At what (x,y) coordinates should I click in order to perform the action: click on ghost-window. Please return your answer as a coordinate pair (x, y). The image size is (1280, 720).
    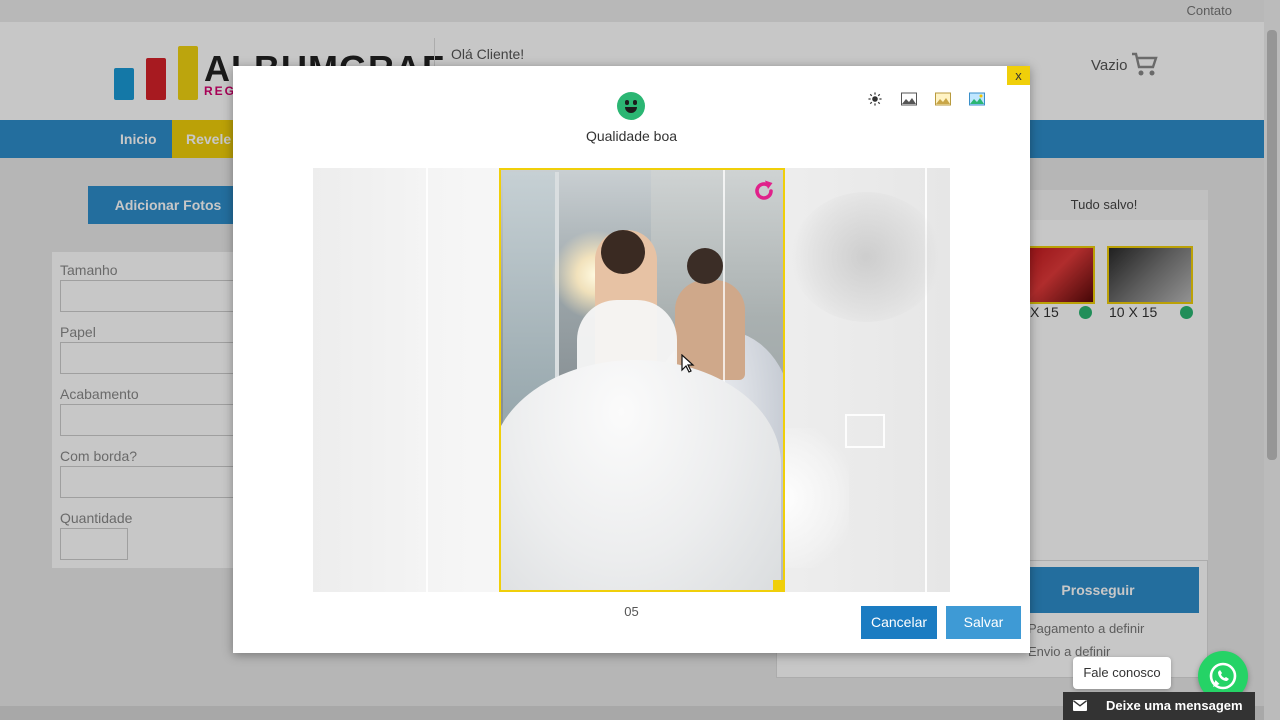
    Looking at the image, I should click on (865, 431).